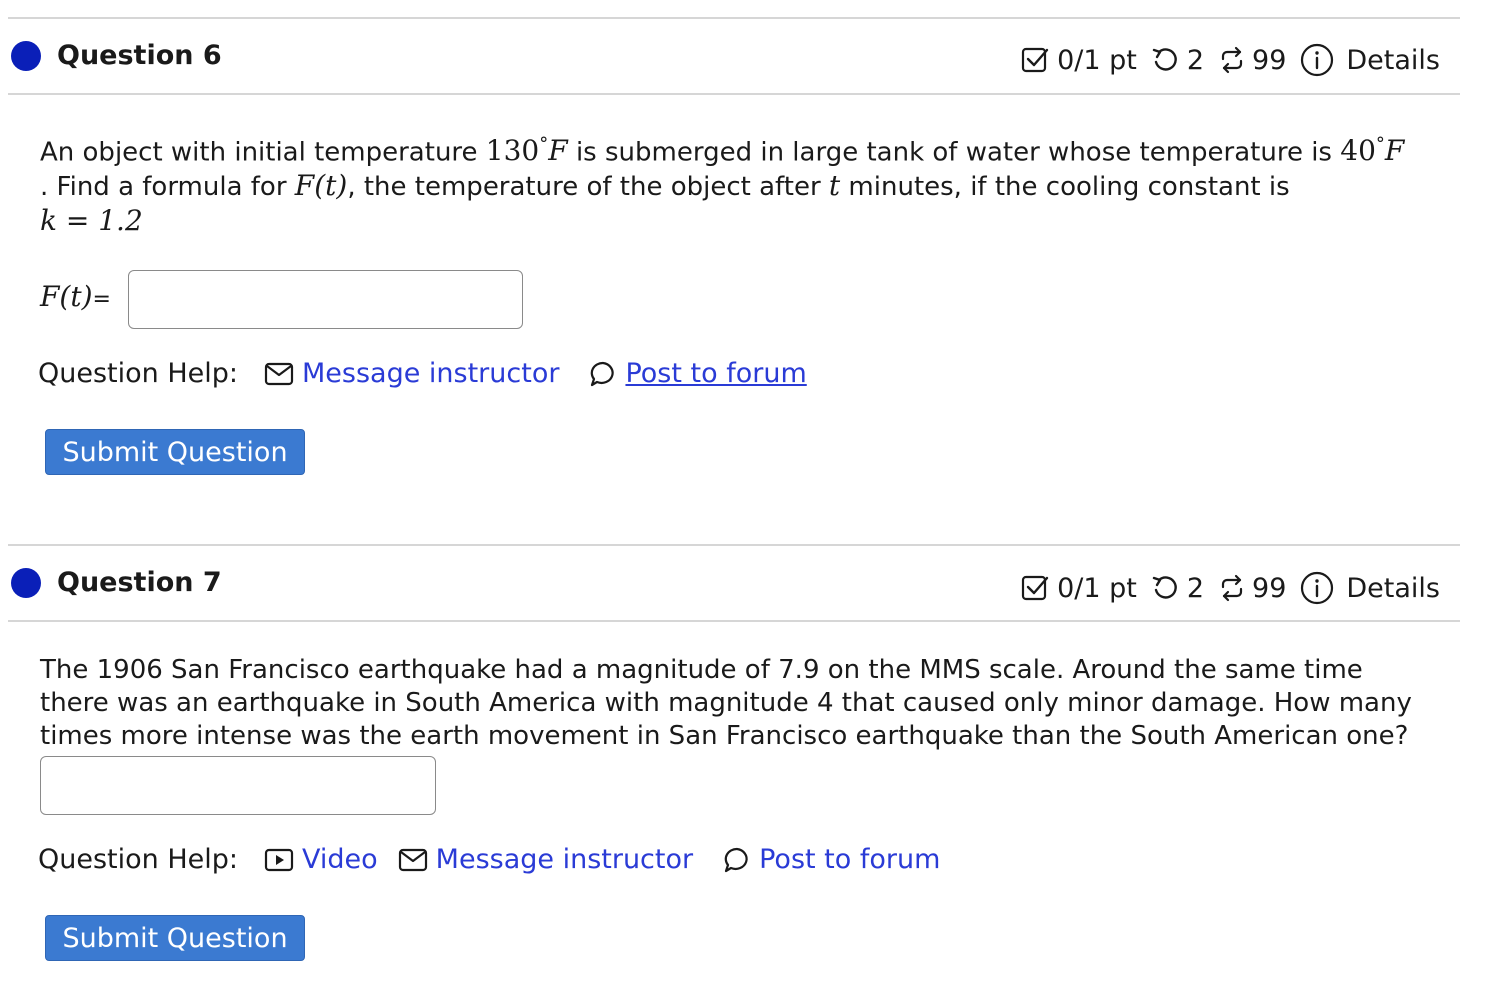  I want to click on question-6-score: 0/1 pt, so click(1097, 60).